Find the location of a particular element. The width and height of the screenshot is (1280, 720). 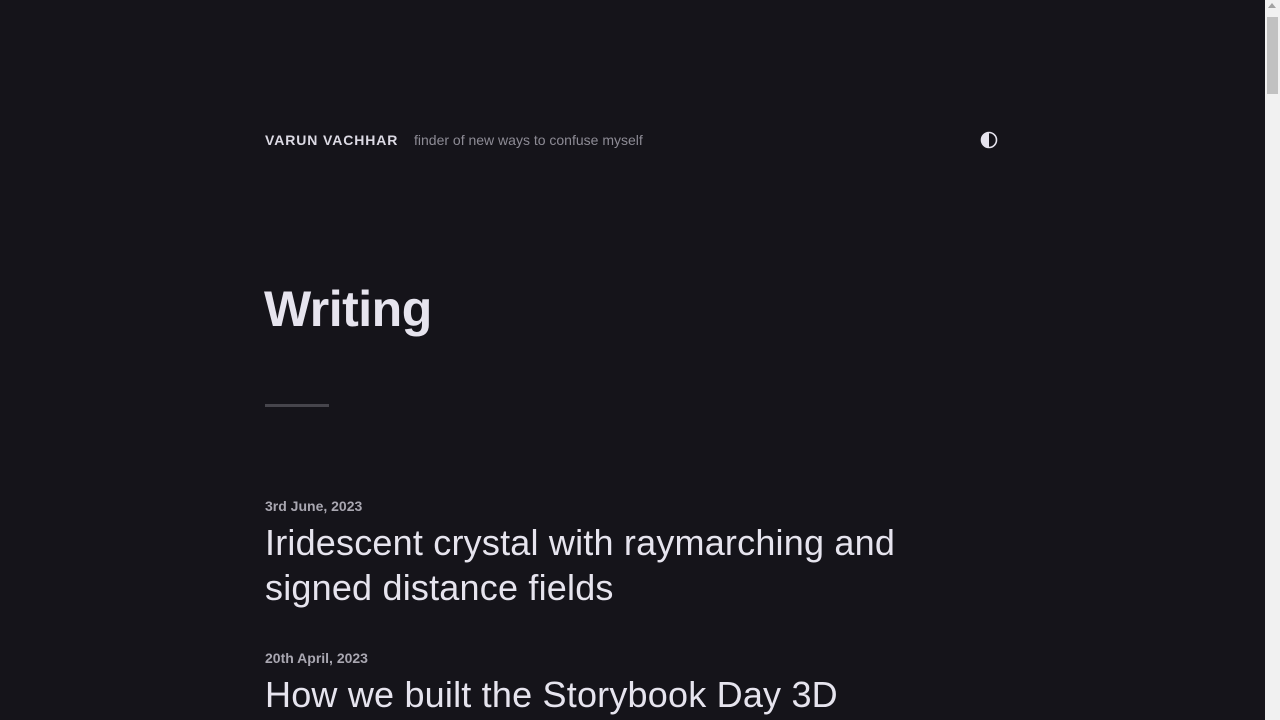

site-name-link: VARUN VACHHAR is located at coordinates (331, 140).